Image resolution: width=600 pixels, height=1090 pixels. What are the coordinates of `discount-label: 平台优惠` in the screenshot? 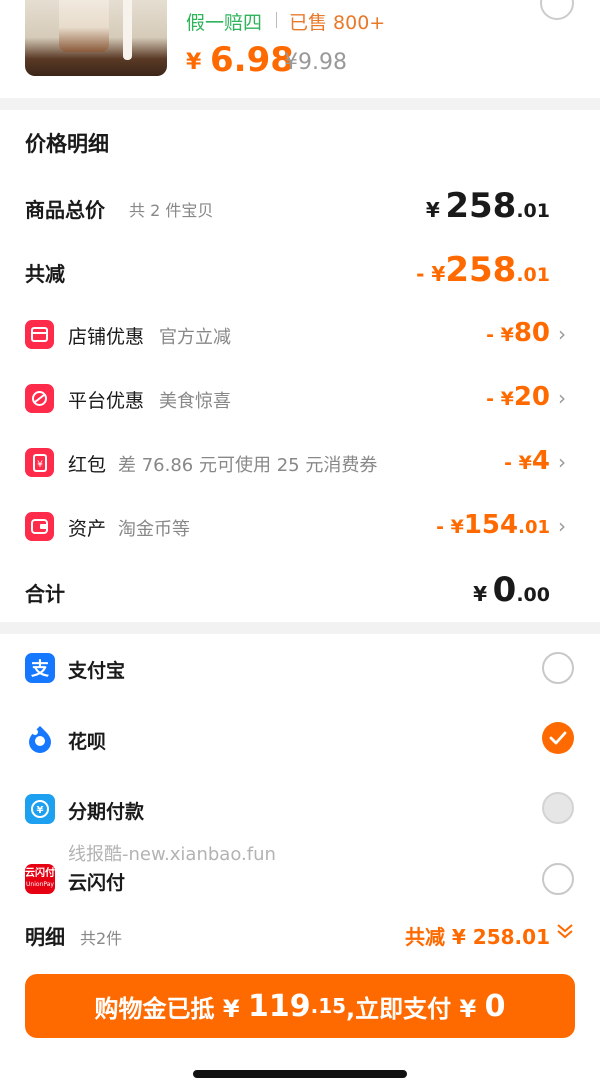 It's located at (106, 401).